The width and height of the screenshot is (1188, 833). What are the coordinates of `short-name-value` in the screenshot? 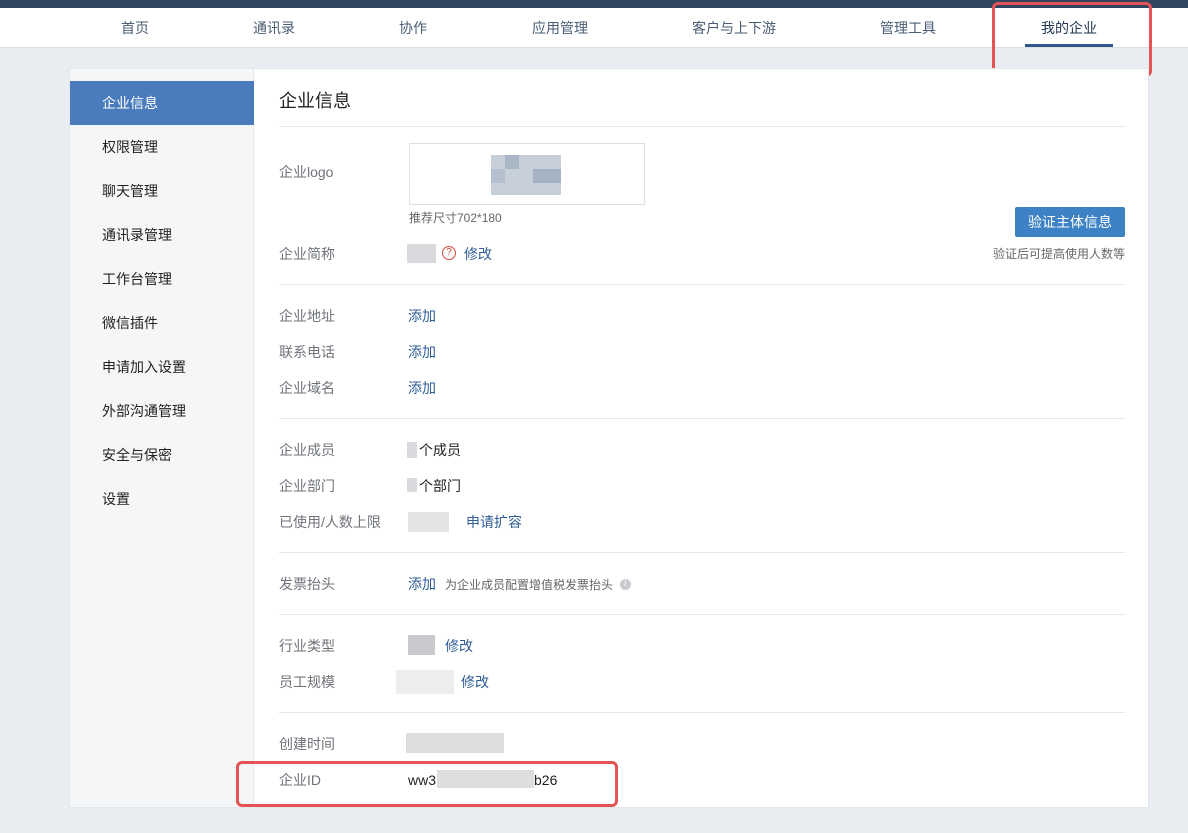 It's located at (421, 253).